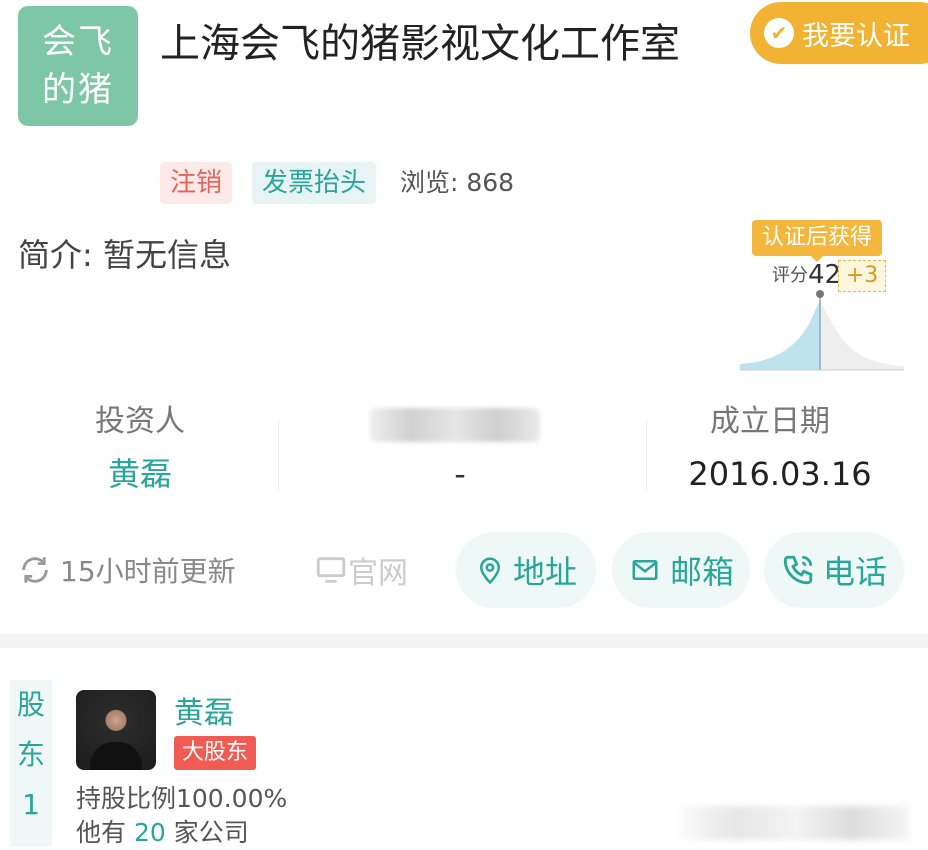 Image resolution: width=928 pixels, height=850 pixels. What do you see at coordinates (779, 33) in the screenshot?
I see `check-shield-icon: ✔` at bounding box center [779, 33].